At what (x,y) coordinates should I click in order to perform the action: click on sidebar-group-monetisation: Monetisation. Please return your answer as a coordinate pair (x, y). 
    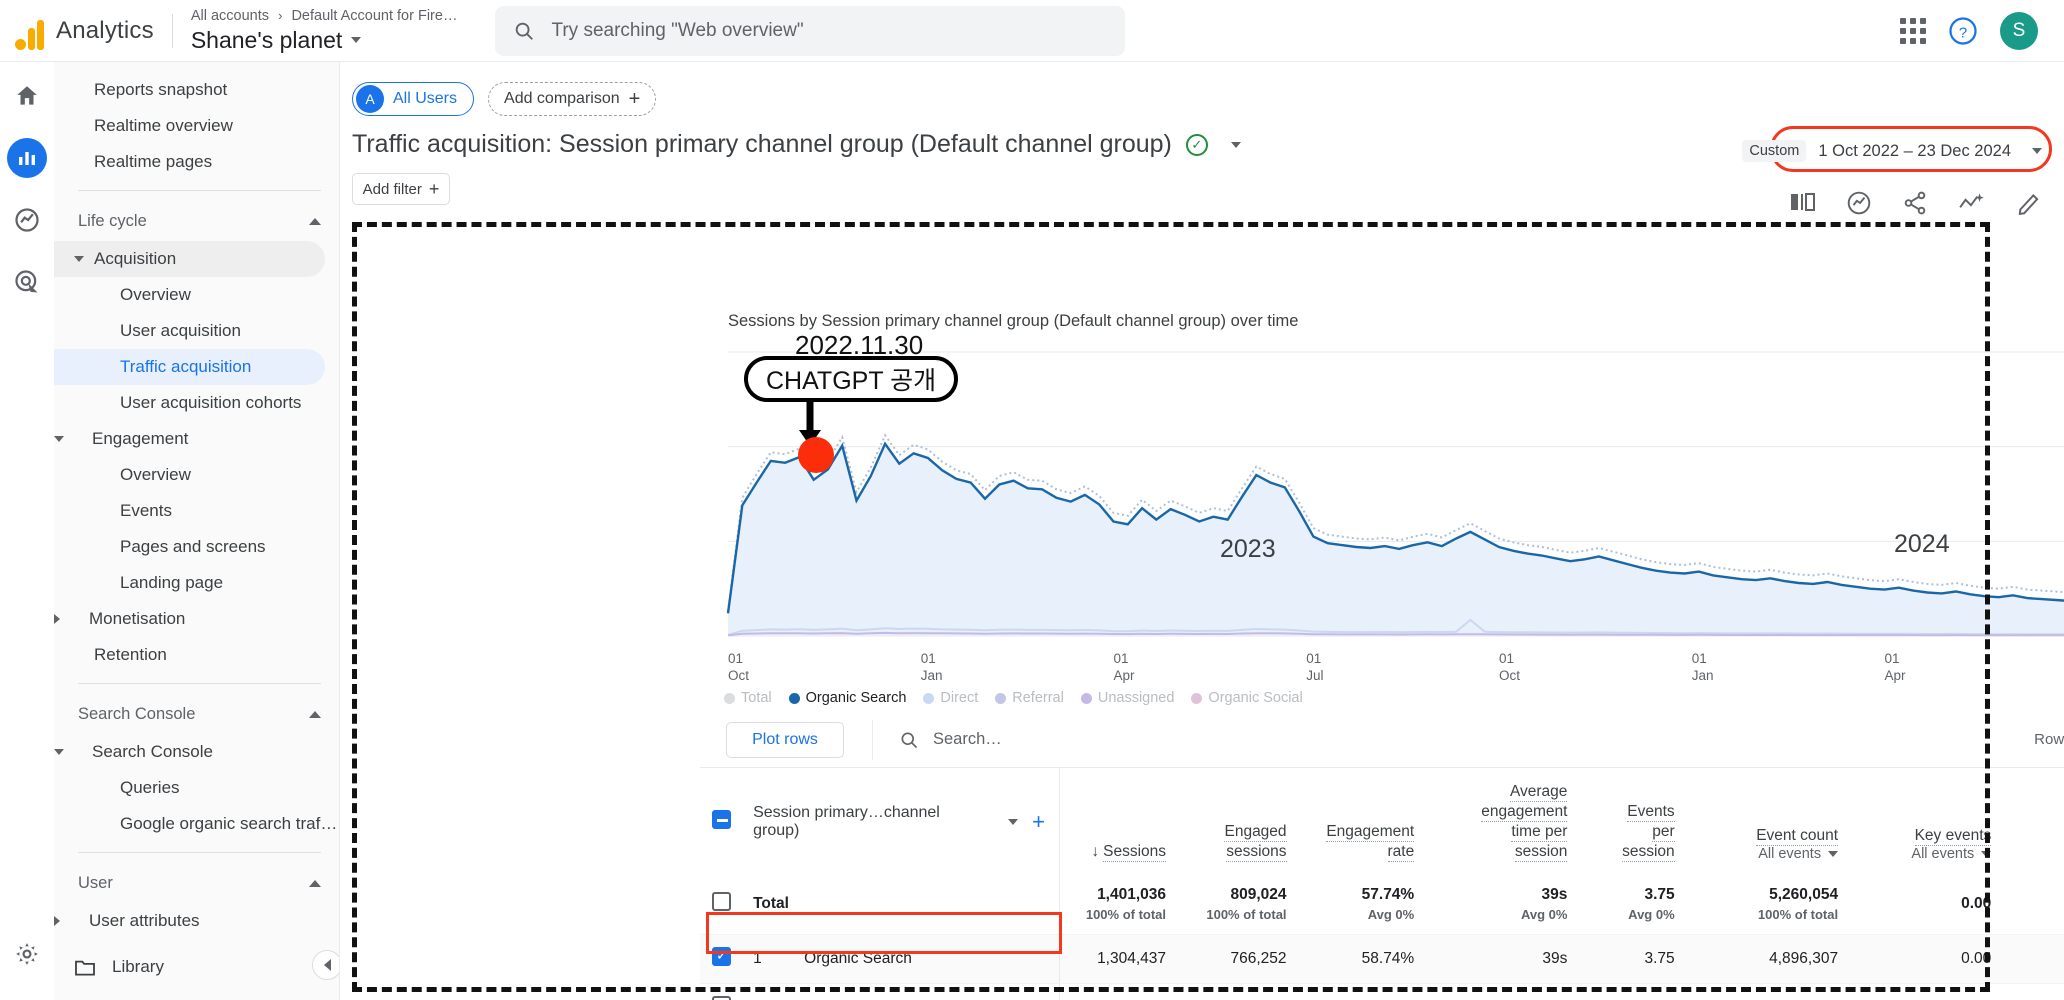
    Looking at the image, I should click on (189, 619).